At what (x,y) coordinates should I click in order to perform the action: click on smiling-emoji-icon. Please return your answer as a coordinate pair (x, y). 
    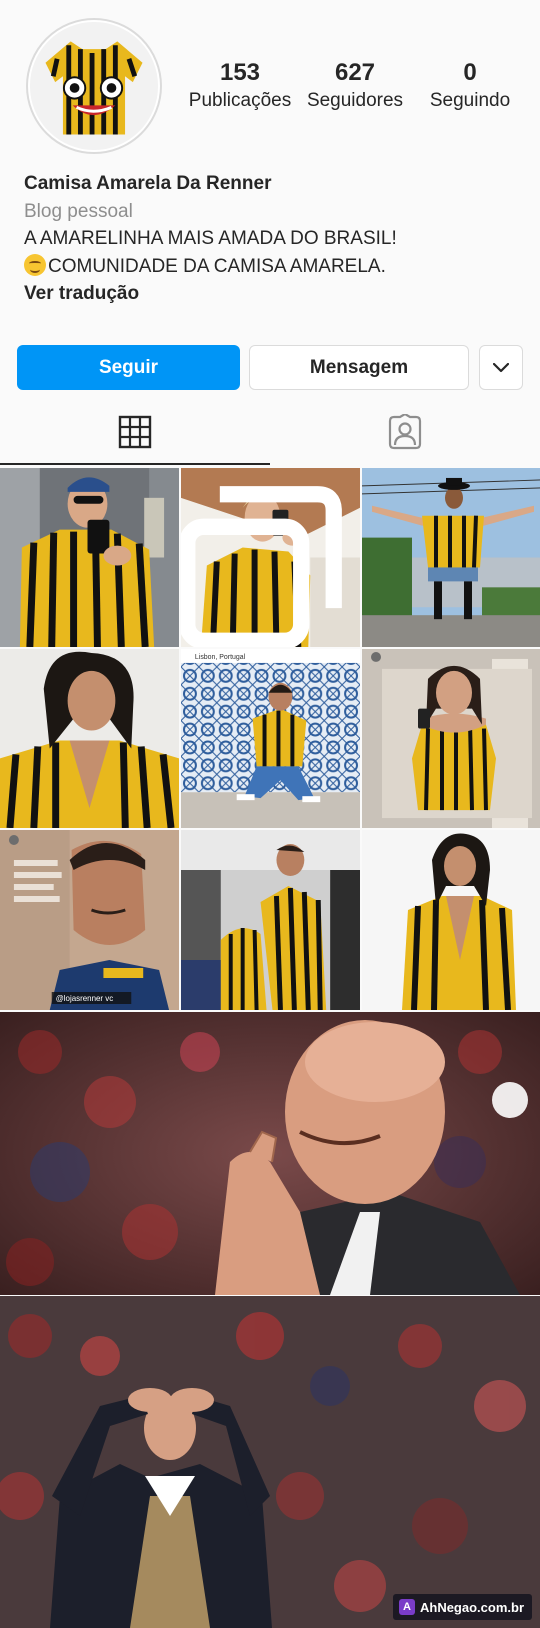
    Looking at the image, I should click on (35, 264).